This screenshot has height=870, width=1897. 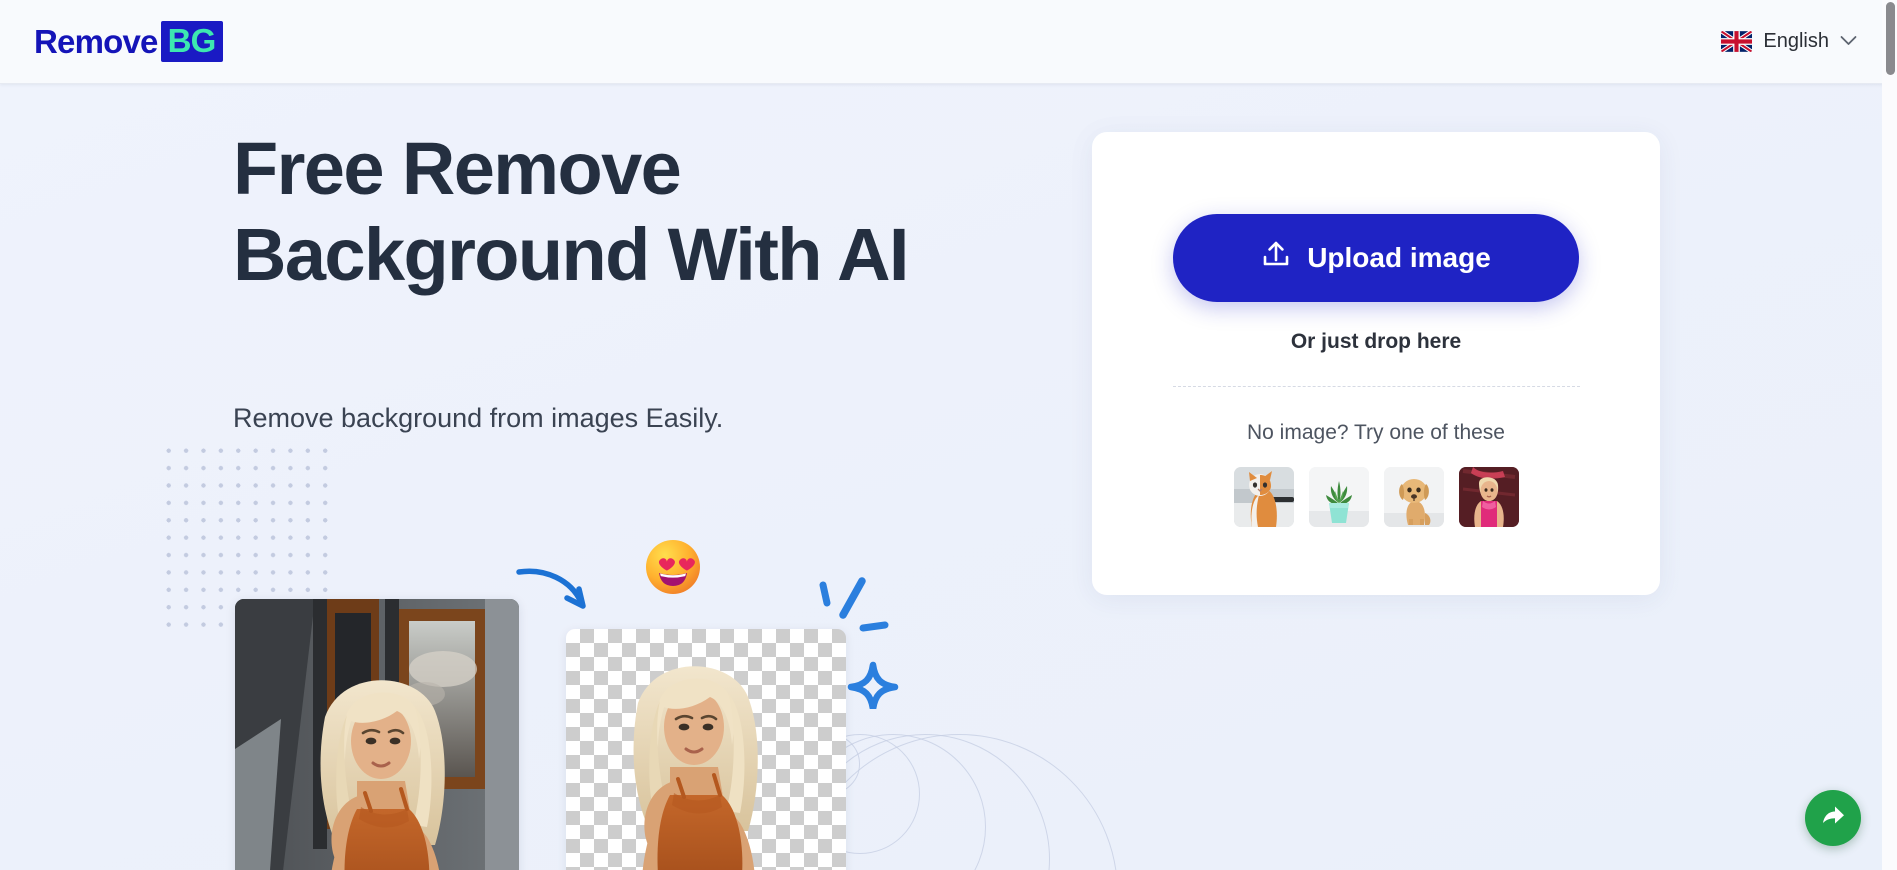 I want to click on heart-eyes-emoji-icon, so click(x=673, y=567).